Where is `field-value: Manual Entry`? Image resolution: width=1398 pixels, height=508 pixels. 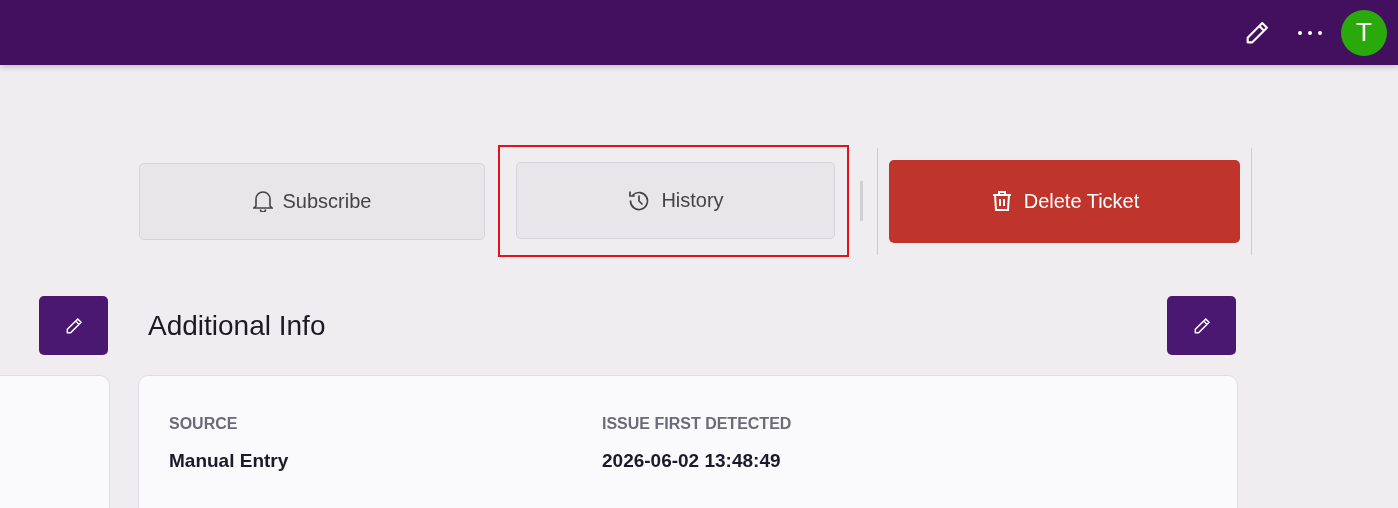
field-value: Manual Entry is located at coordinates (229, 461).